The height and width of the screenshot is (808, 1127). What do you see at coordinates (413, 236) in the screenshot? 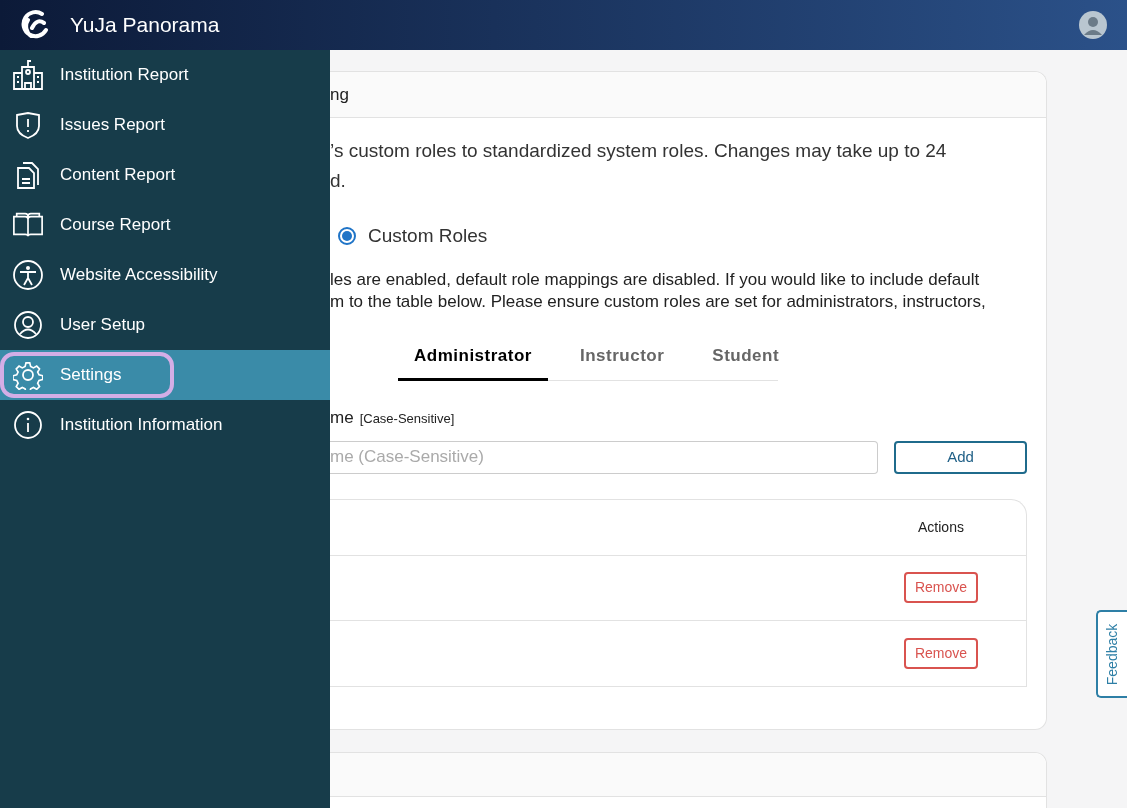
I see `radio-option: Custom Roles` at bounding box center [413, 236].